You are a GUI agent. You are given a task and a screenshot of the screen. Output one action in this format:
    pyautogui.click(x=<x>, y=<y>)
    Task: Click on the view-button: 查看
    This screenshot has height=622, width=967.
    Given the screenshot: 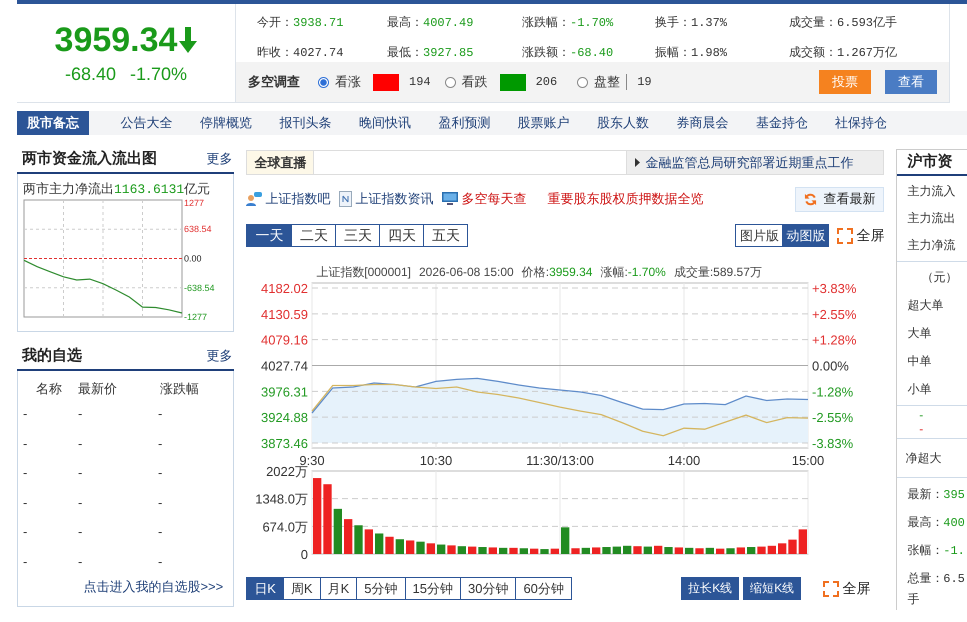 What is the action you would take?
    pyautogui.click(x=911, y=82)
    